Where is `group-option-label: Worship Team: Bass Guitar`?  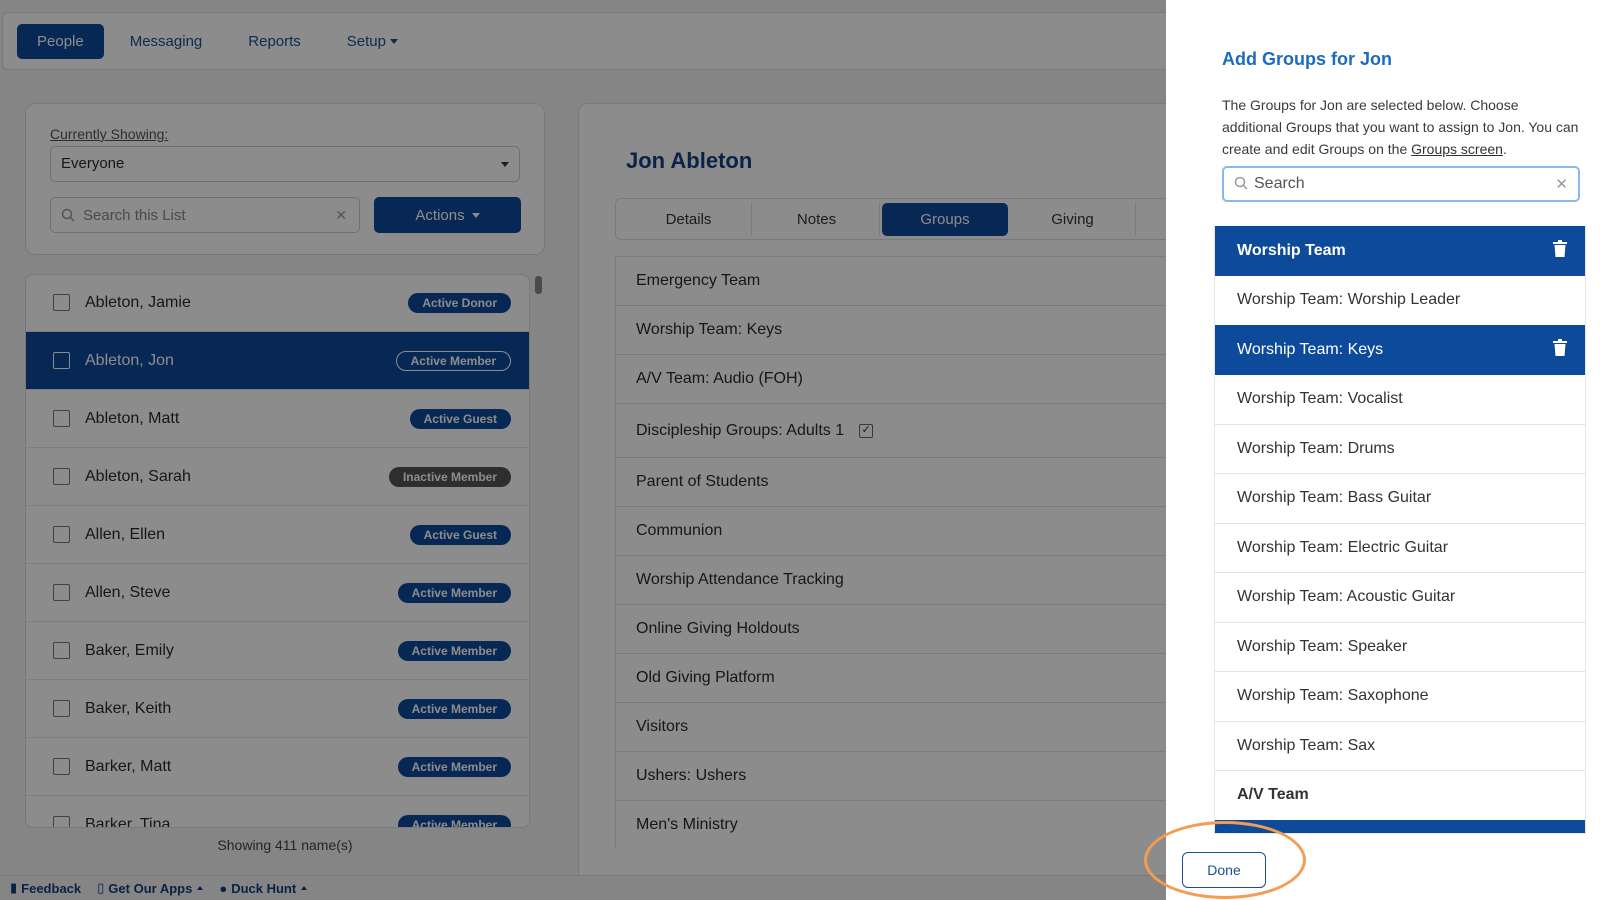
group-option-label: Worship Team: Bass Guitar is located at coordinates (1334, 497).